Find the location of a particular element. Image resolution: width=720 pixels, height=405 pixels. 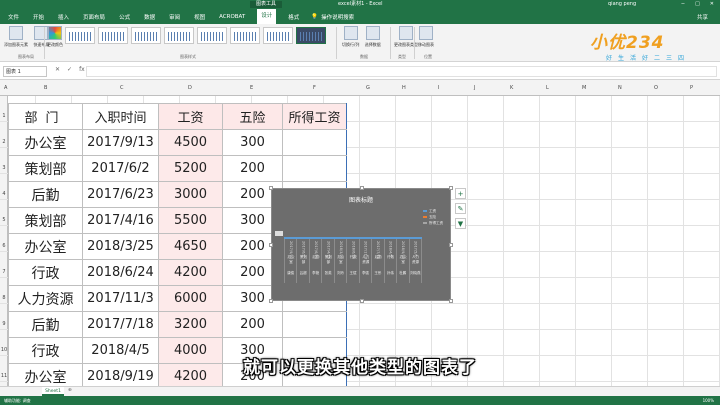

name-box: 图表 1 is located at coordinates (25, 71).